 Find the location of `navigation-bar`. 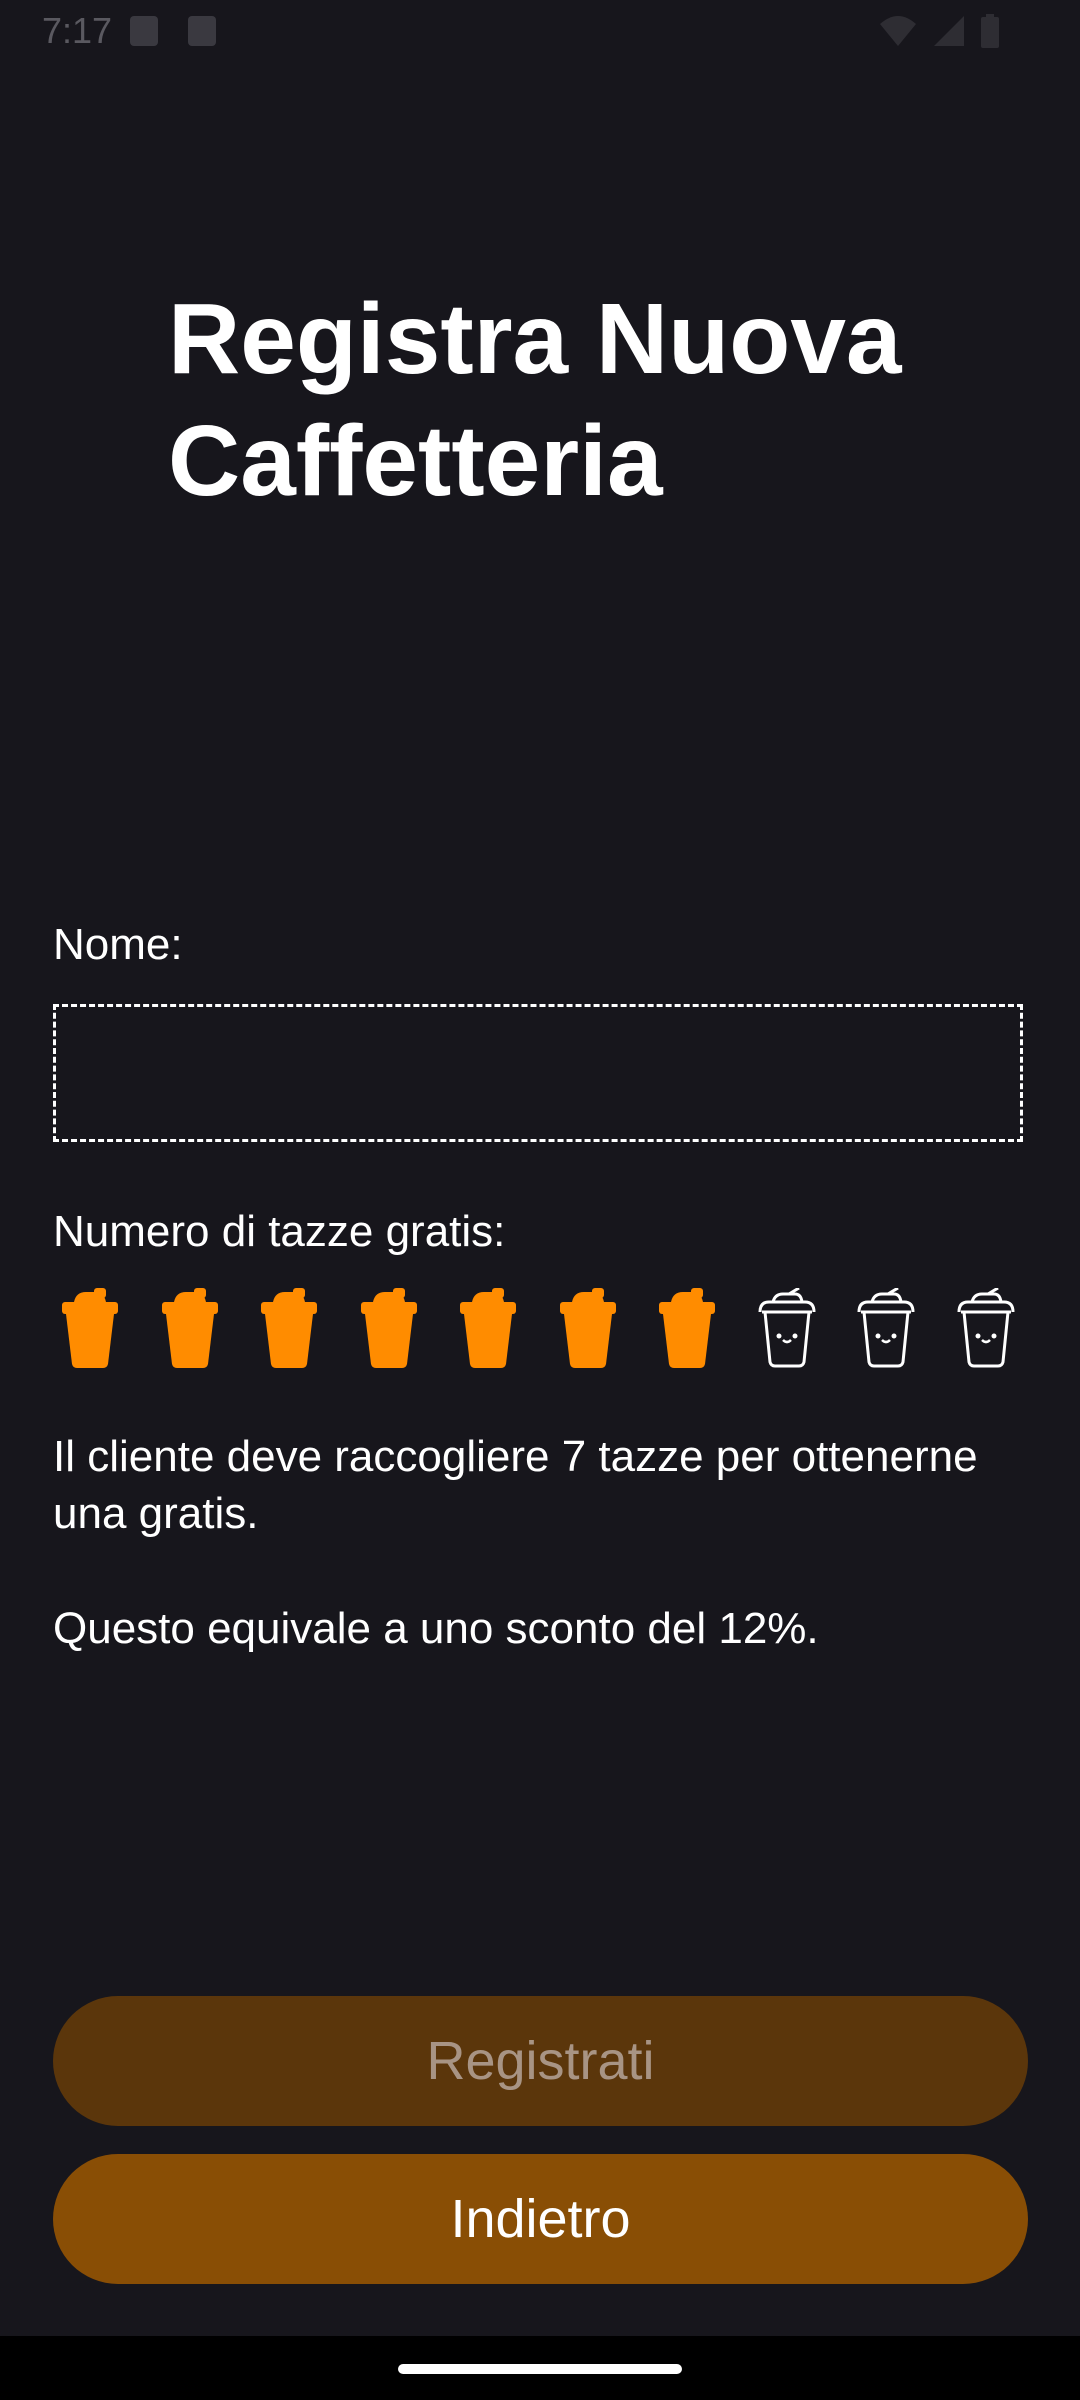

navigation-bar is located at coordinates (540, 2368).